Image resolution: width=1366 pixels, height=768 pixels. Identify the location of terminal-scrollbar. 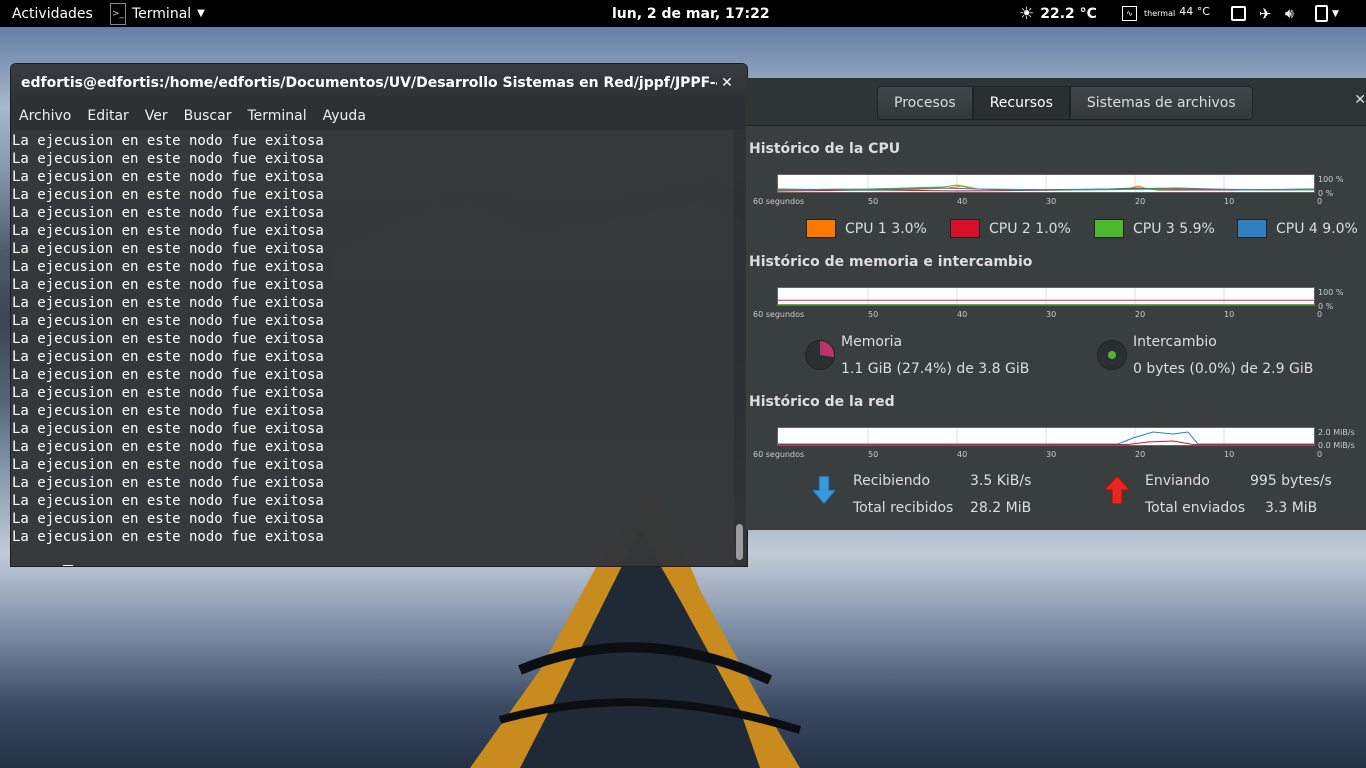
(740, 347).